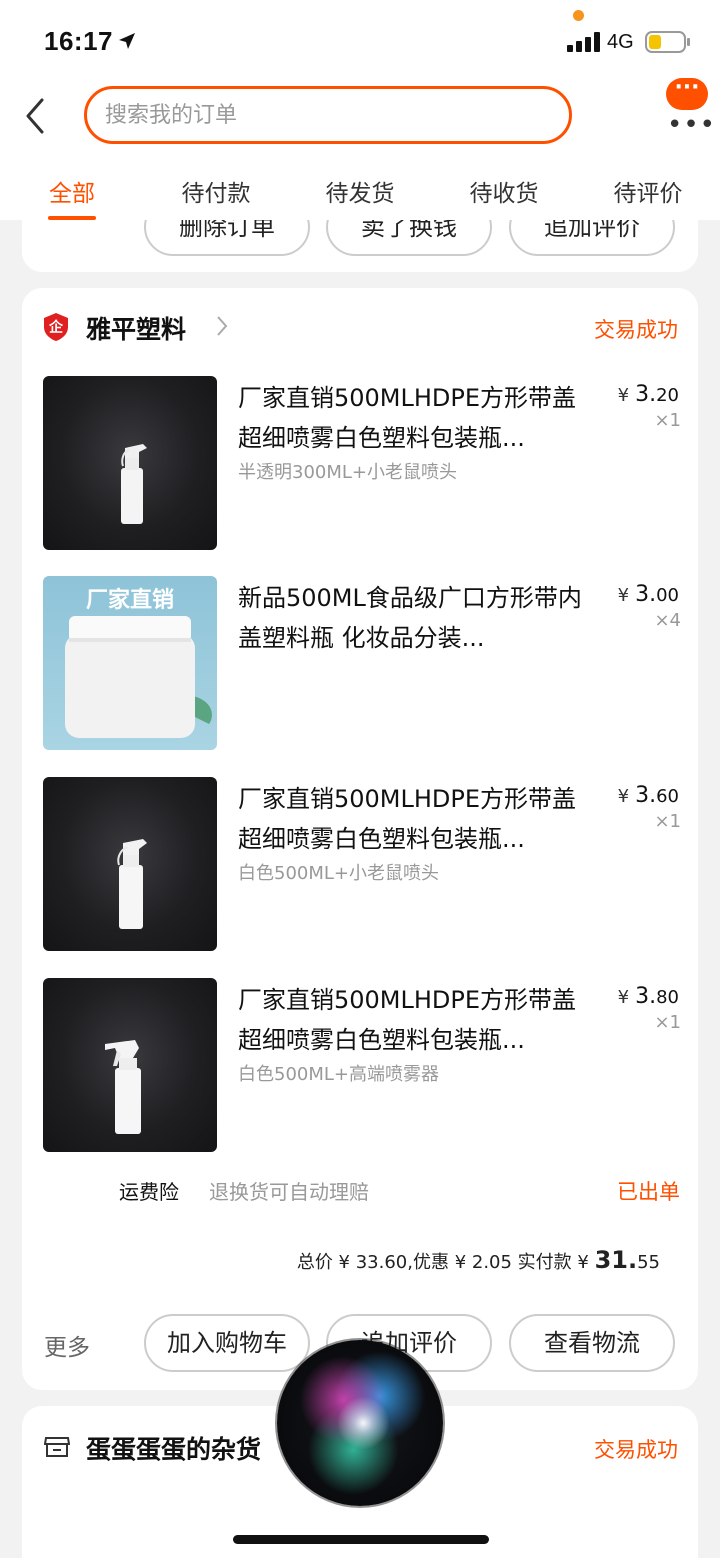 The width and height of the screenshot is (720, 1558). I want to click on product-image-label: 厂家直销, so click(129, 600).